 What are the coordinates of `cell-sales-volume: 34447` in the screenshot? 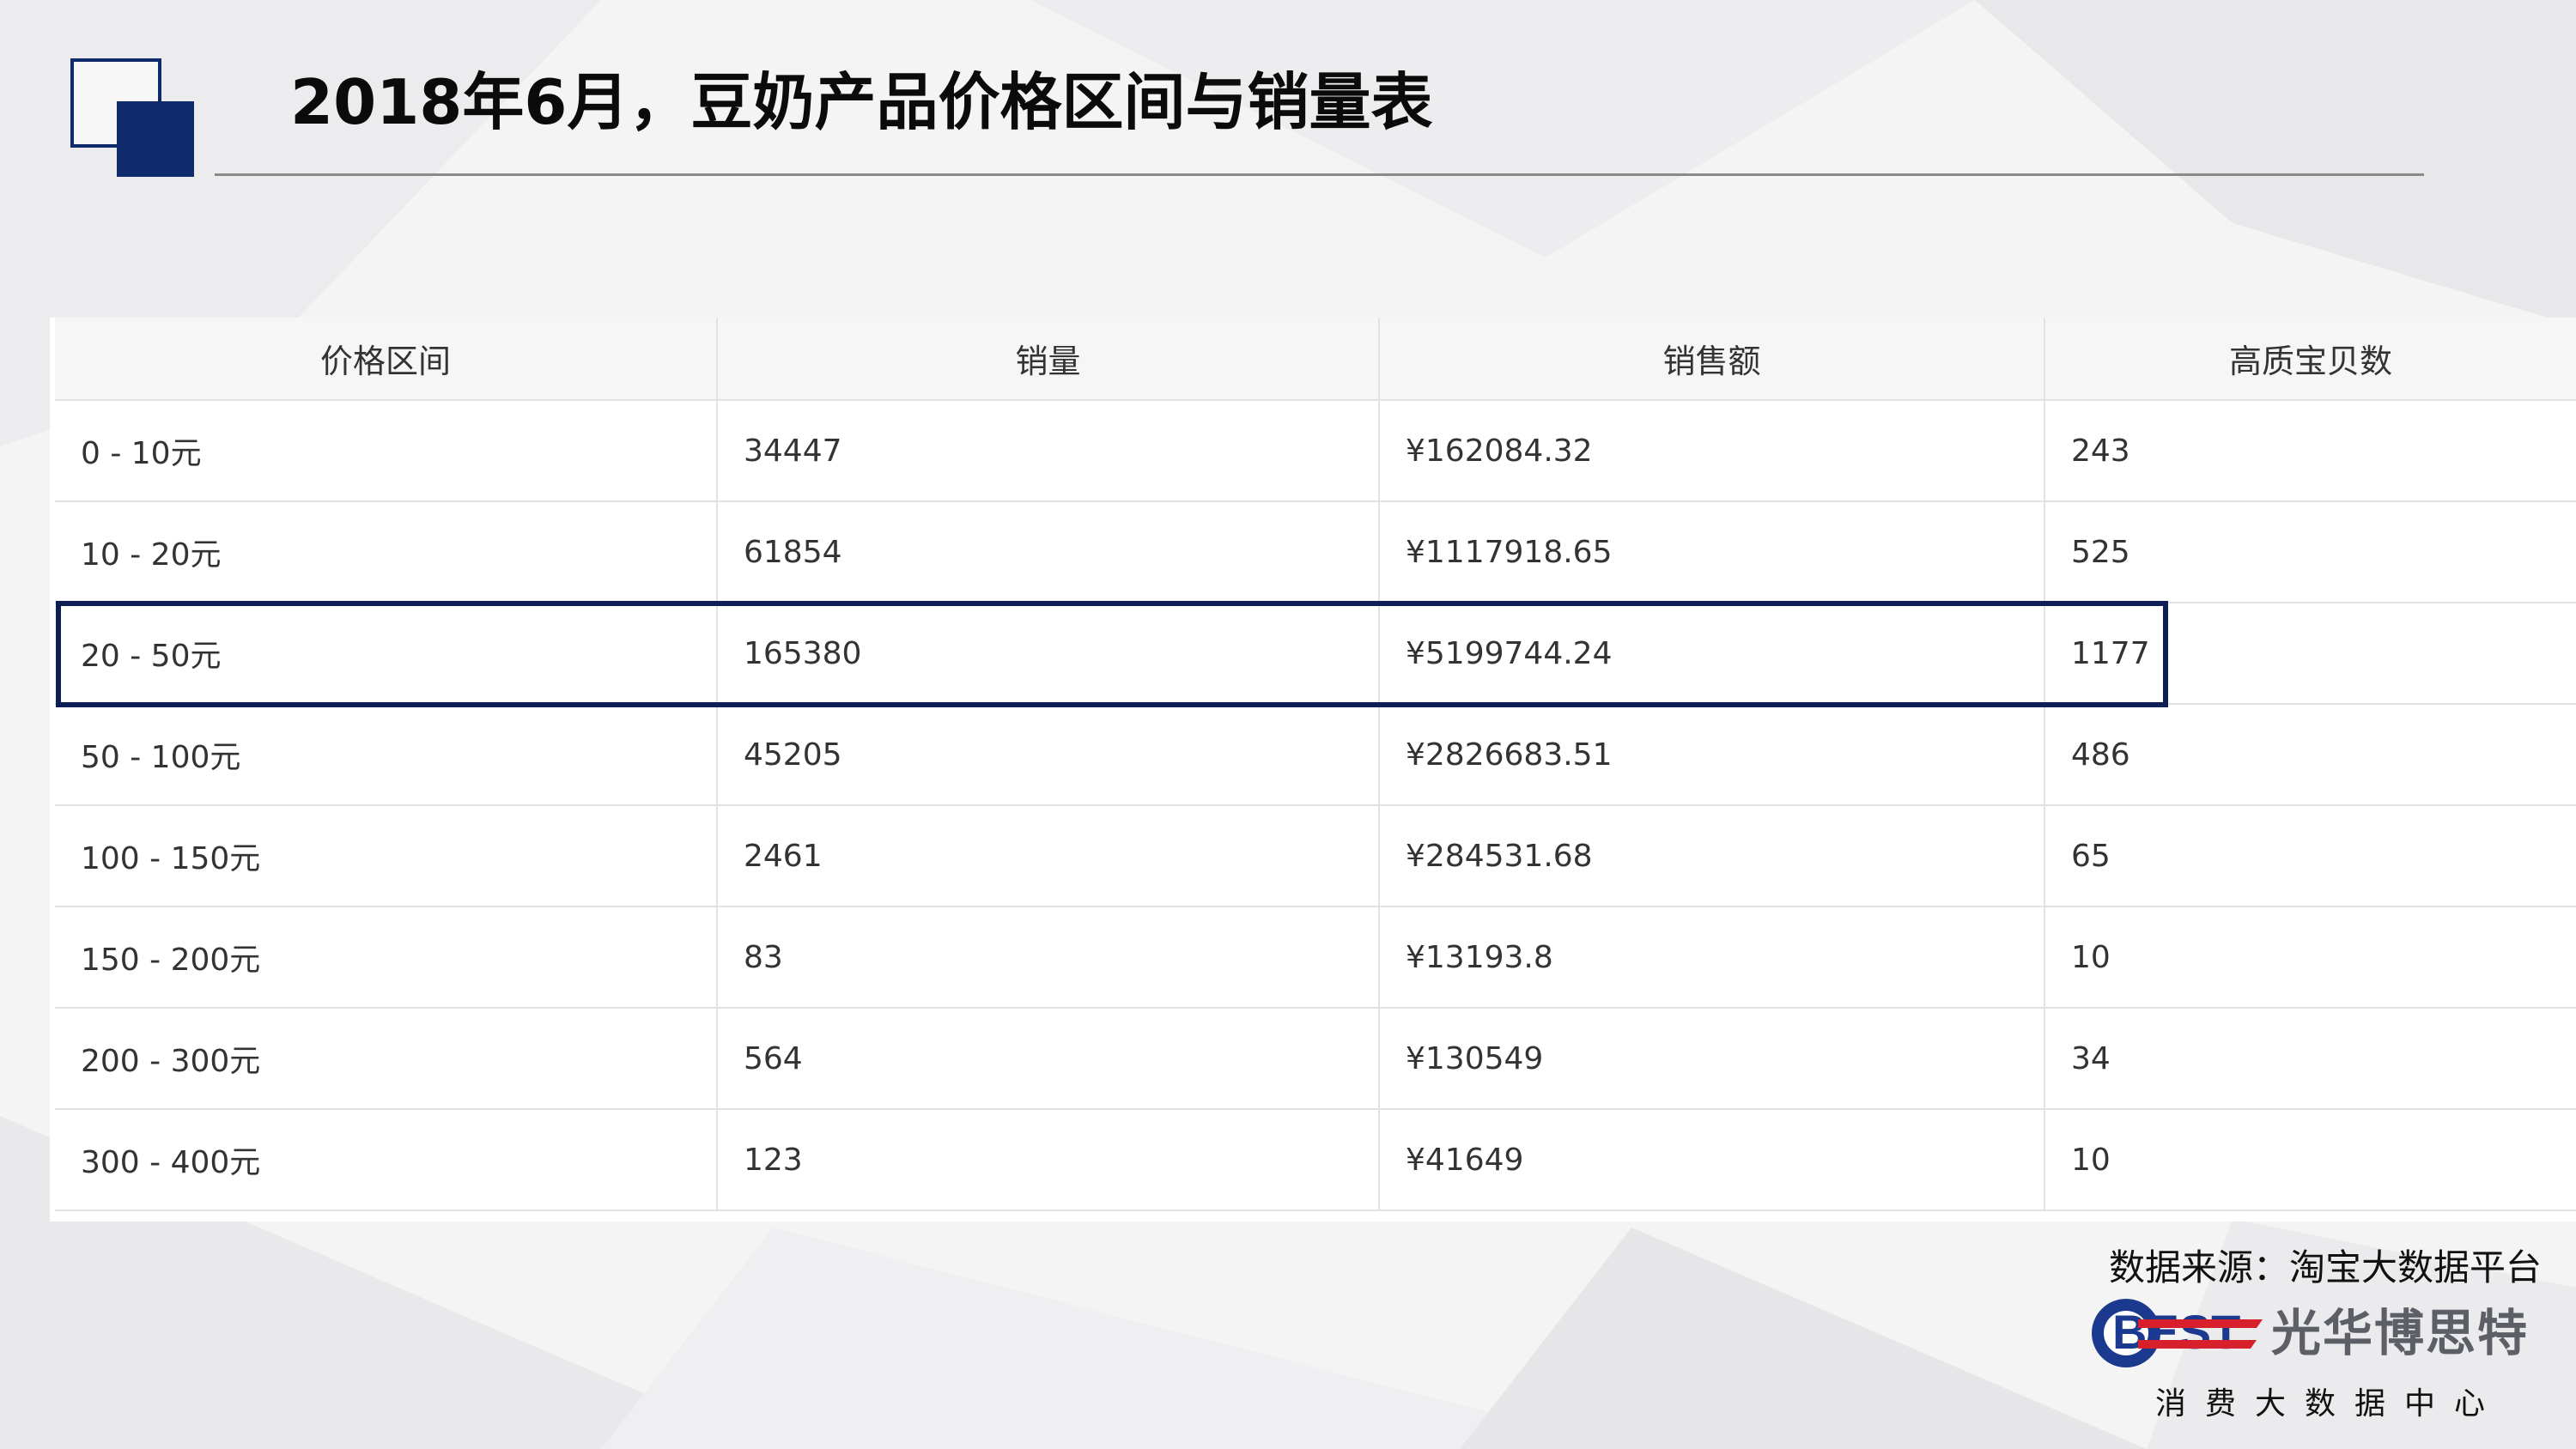 It's located at (1049, 451).